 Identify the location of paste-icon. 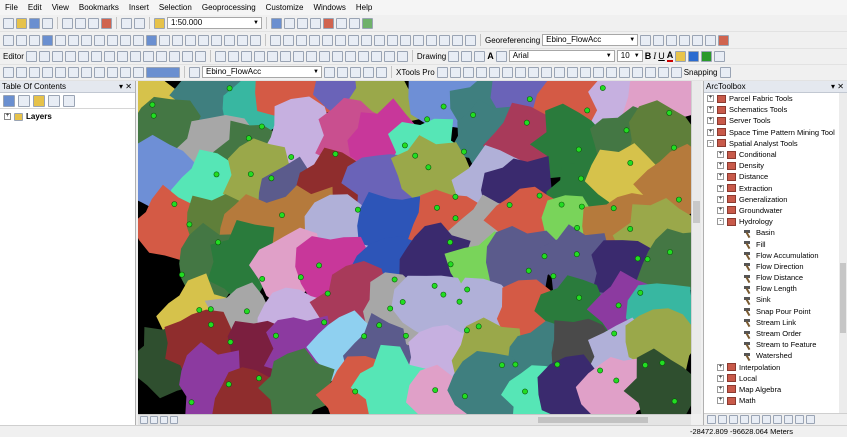
(93, 23).